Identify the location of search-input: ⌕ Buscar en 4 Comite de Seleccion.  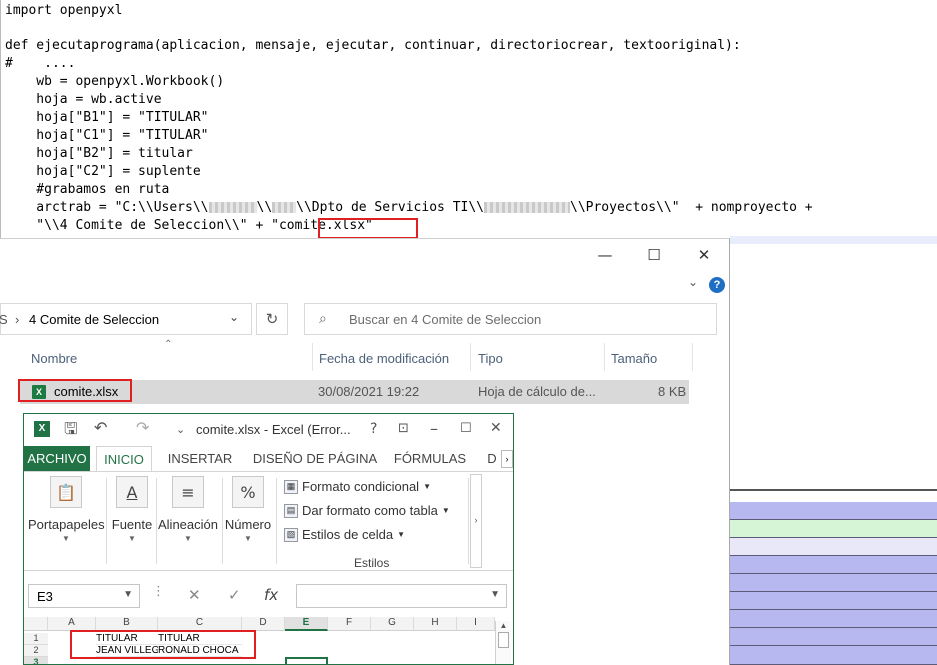
(510, 319).